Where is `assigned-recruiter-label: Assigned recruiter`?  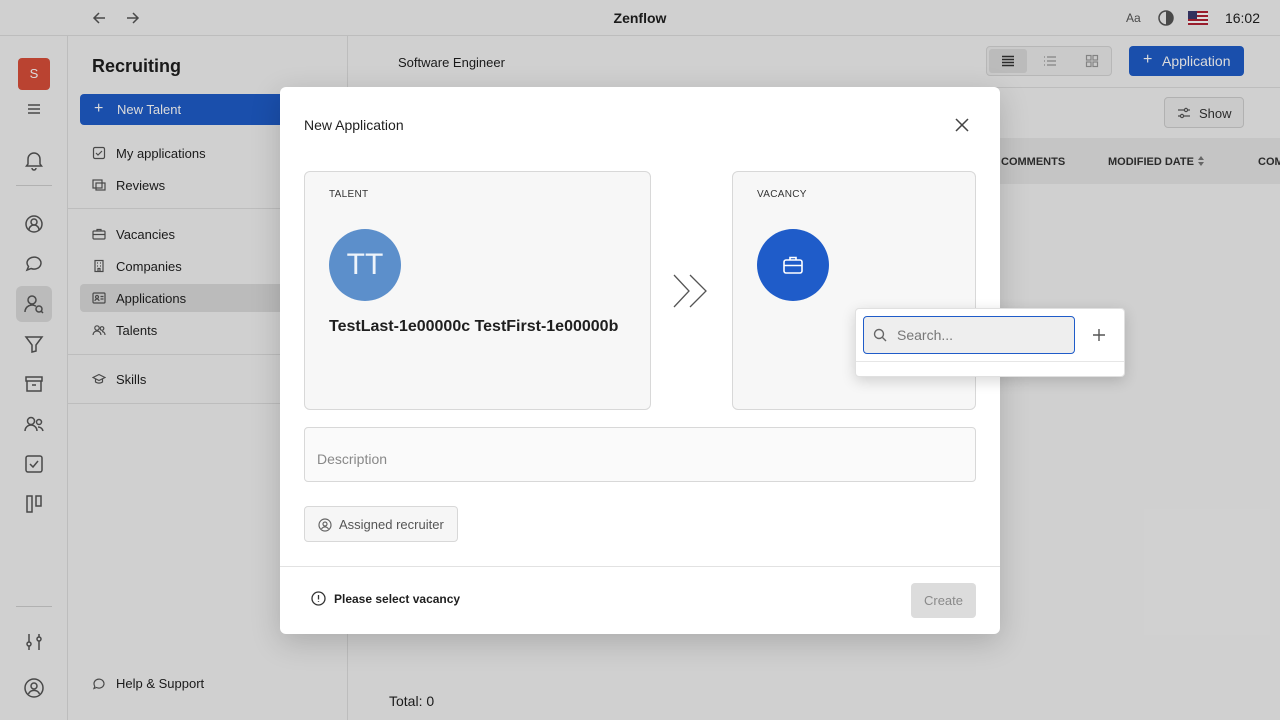 assigned-recruiter-label: Assigned recruiter is located at coordinates (391, 524).